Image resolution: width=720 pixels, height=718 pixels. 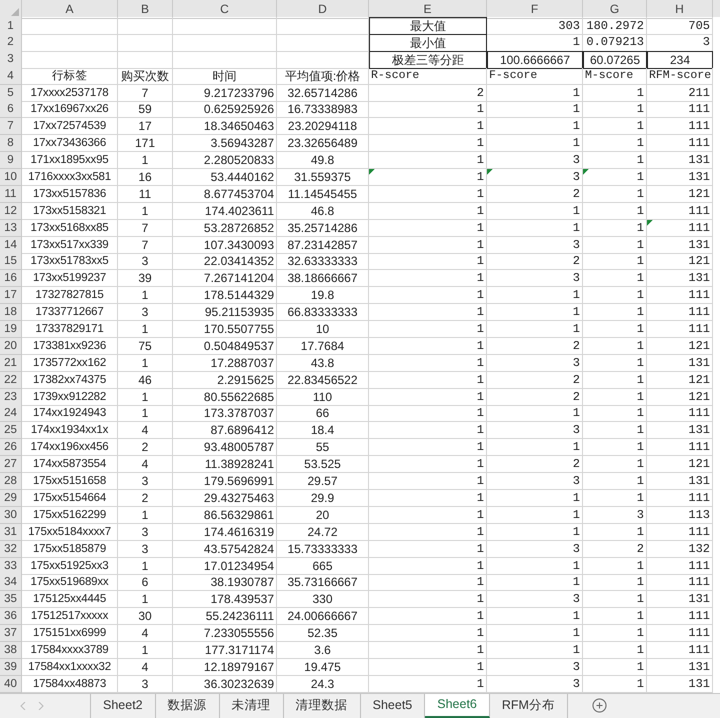 I want to click on row-number: 18, so click(x=11, y=313).